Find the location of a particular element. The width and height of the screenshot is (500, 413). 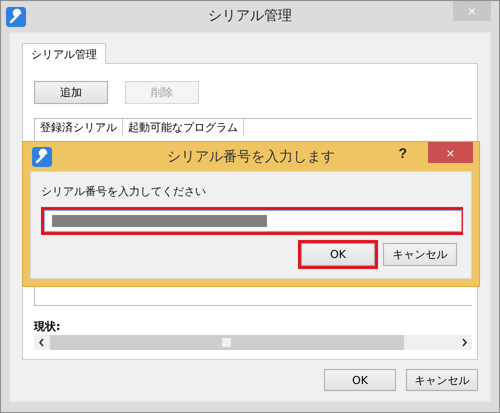

column-header: 登録済シリアル is located at coordinates (79, 127).